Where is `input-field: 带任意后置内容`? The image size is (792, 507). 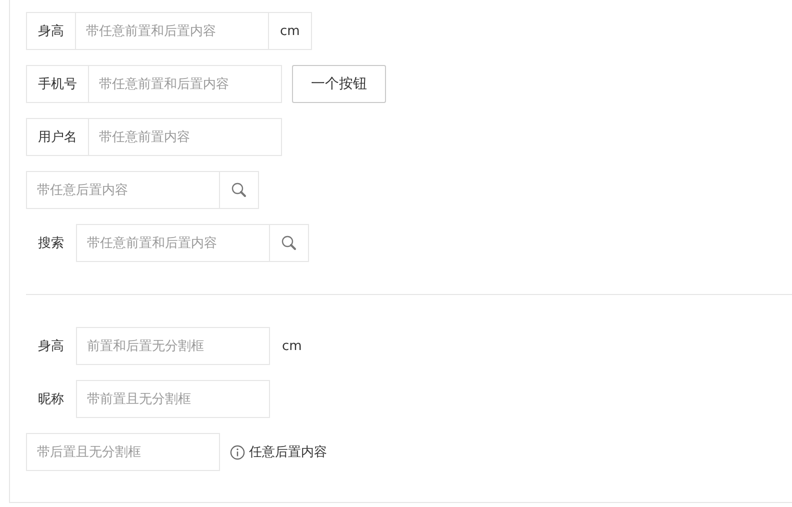 input-field: 带任意后置内容 is located at coordinates (123, 190).